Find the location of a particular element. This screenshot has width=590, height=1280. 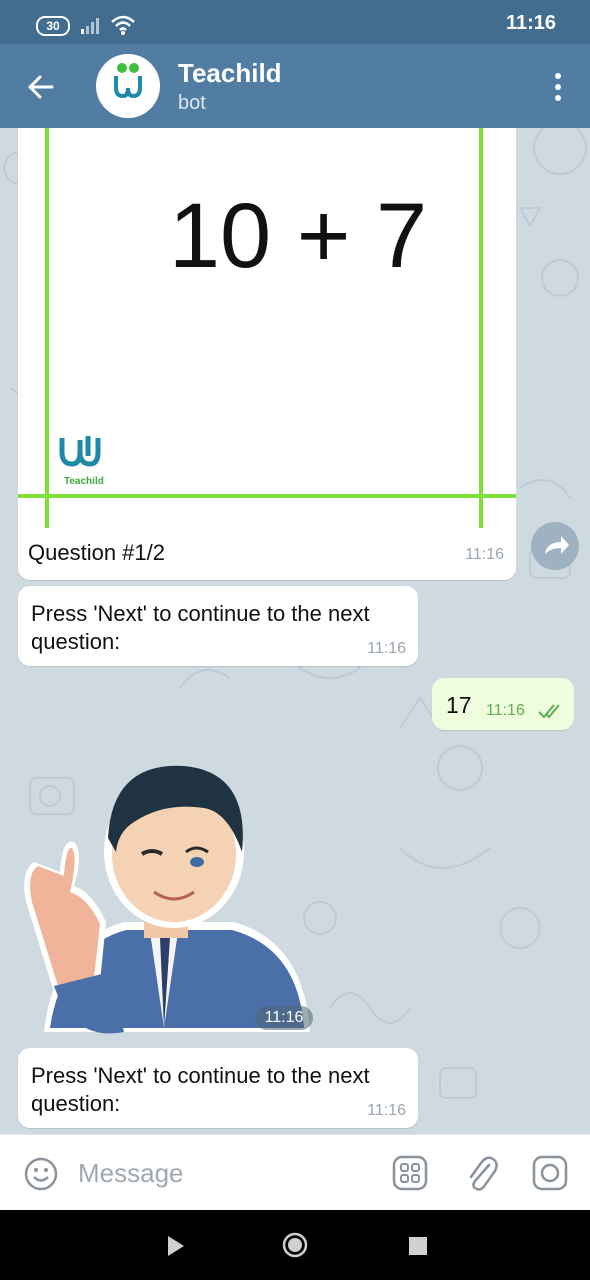

back-arrow-icon is located at coordinates (41, 87).